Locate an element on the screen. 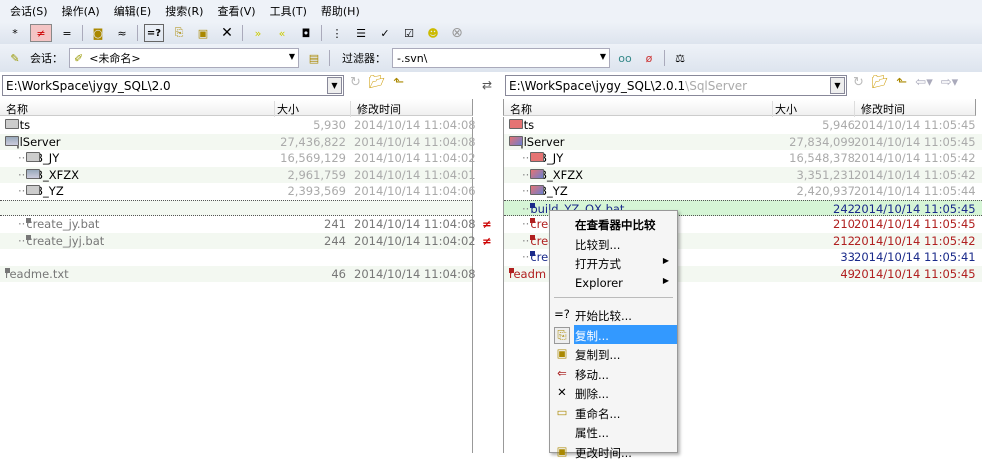  compare-icon: =? is located at coordinates (154, 33).